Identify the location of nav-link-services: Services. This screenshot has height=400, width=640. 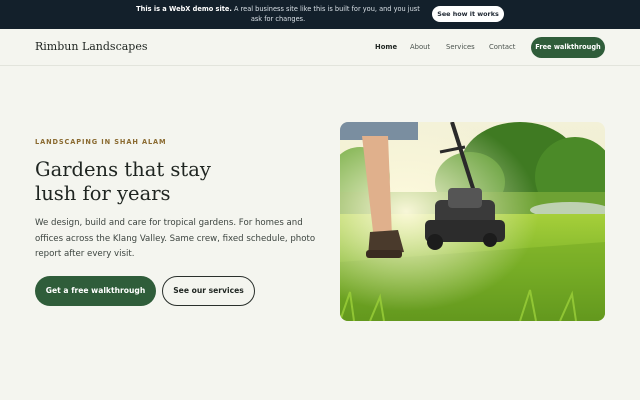
(460, 47).